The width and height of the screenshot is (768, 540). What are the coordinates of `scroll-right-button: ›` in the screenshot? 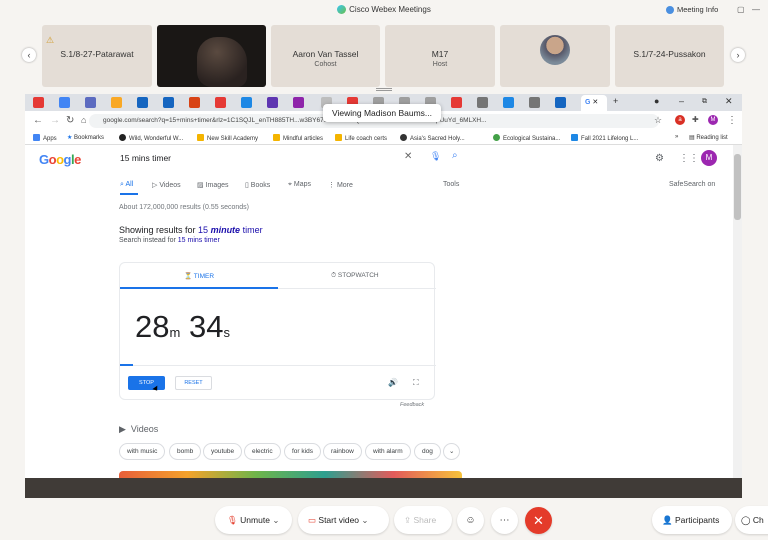 It's located at (738, 55).